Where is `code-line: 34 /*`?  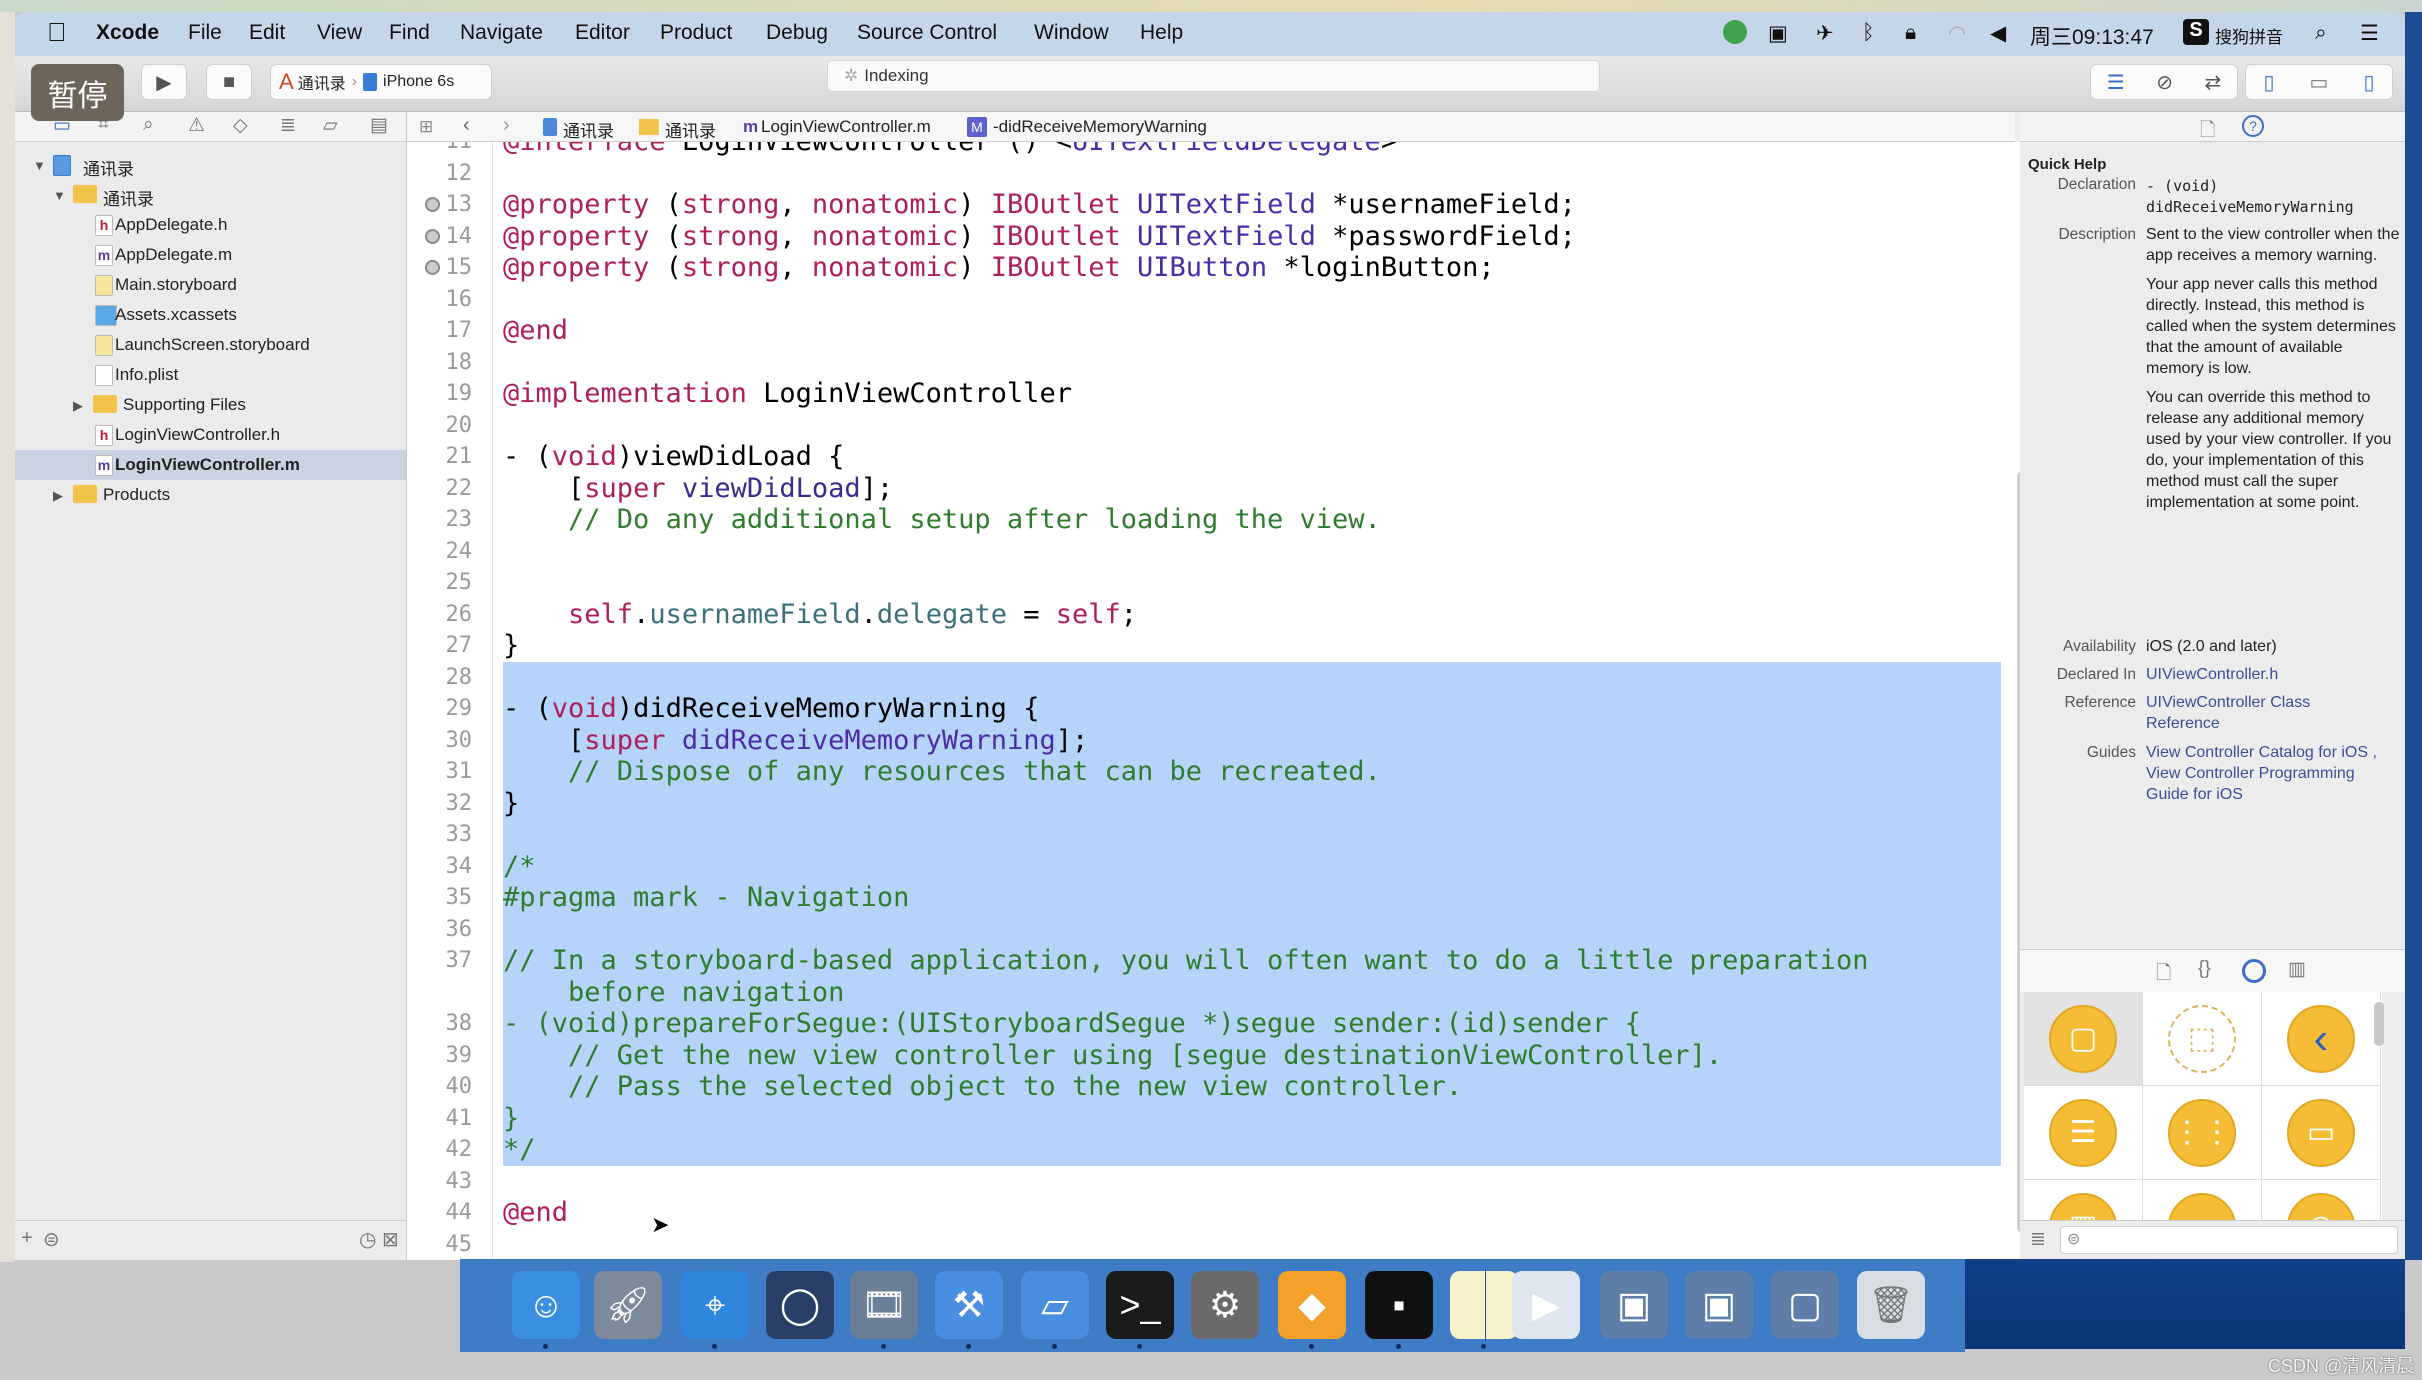 code-line: 34 /* is located at coordinates (1207, 866).